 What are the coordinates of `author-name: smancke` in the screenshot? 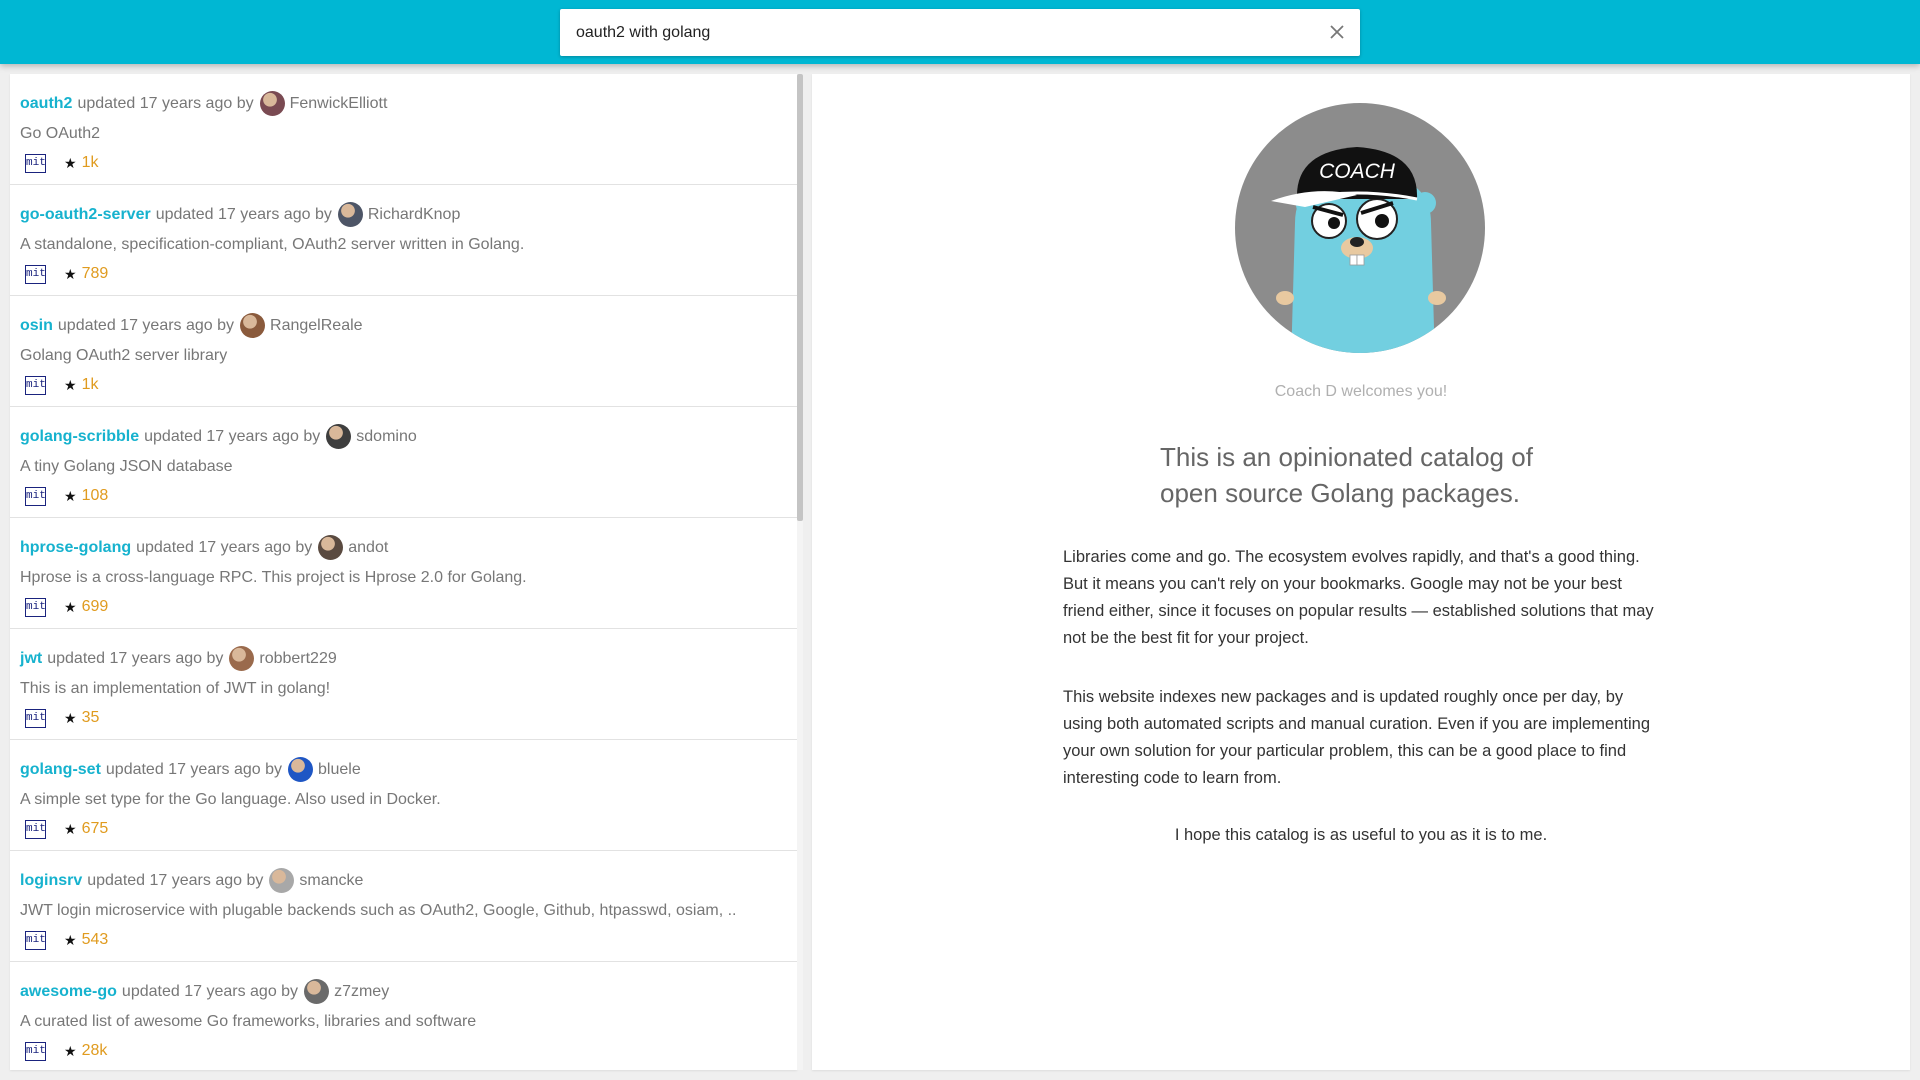 It's located at (331, 881).